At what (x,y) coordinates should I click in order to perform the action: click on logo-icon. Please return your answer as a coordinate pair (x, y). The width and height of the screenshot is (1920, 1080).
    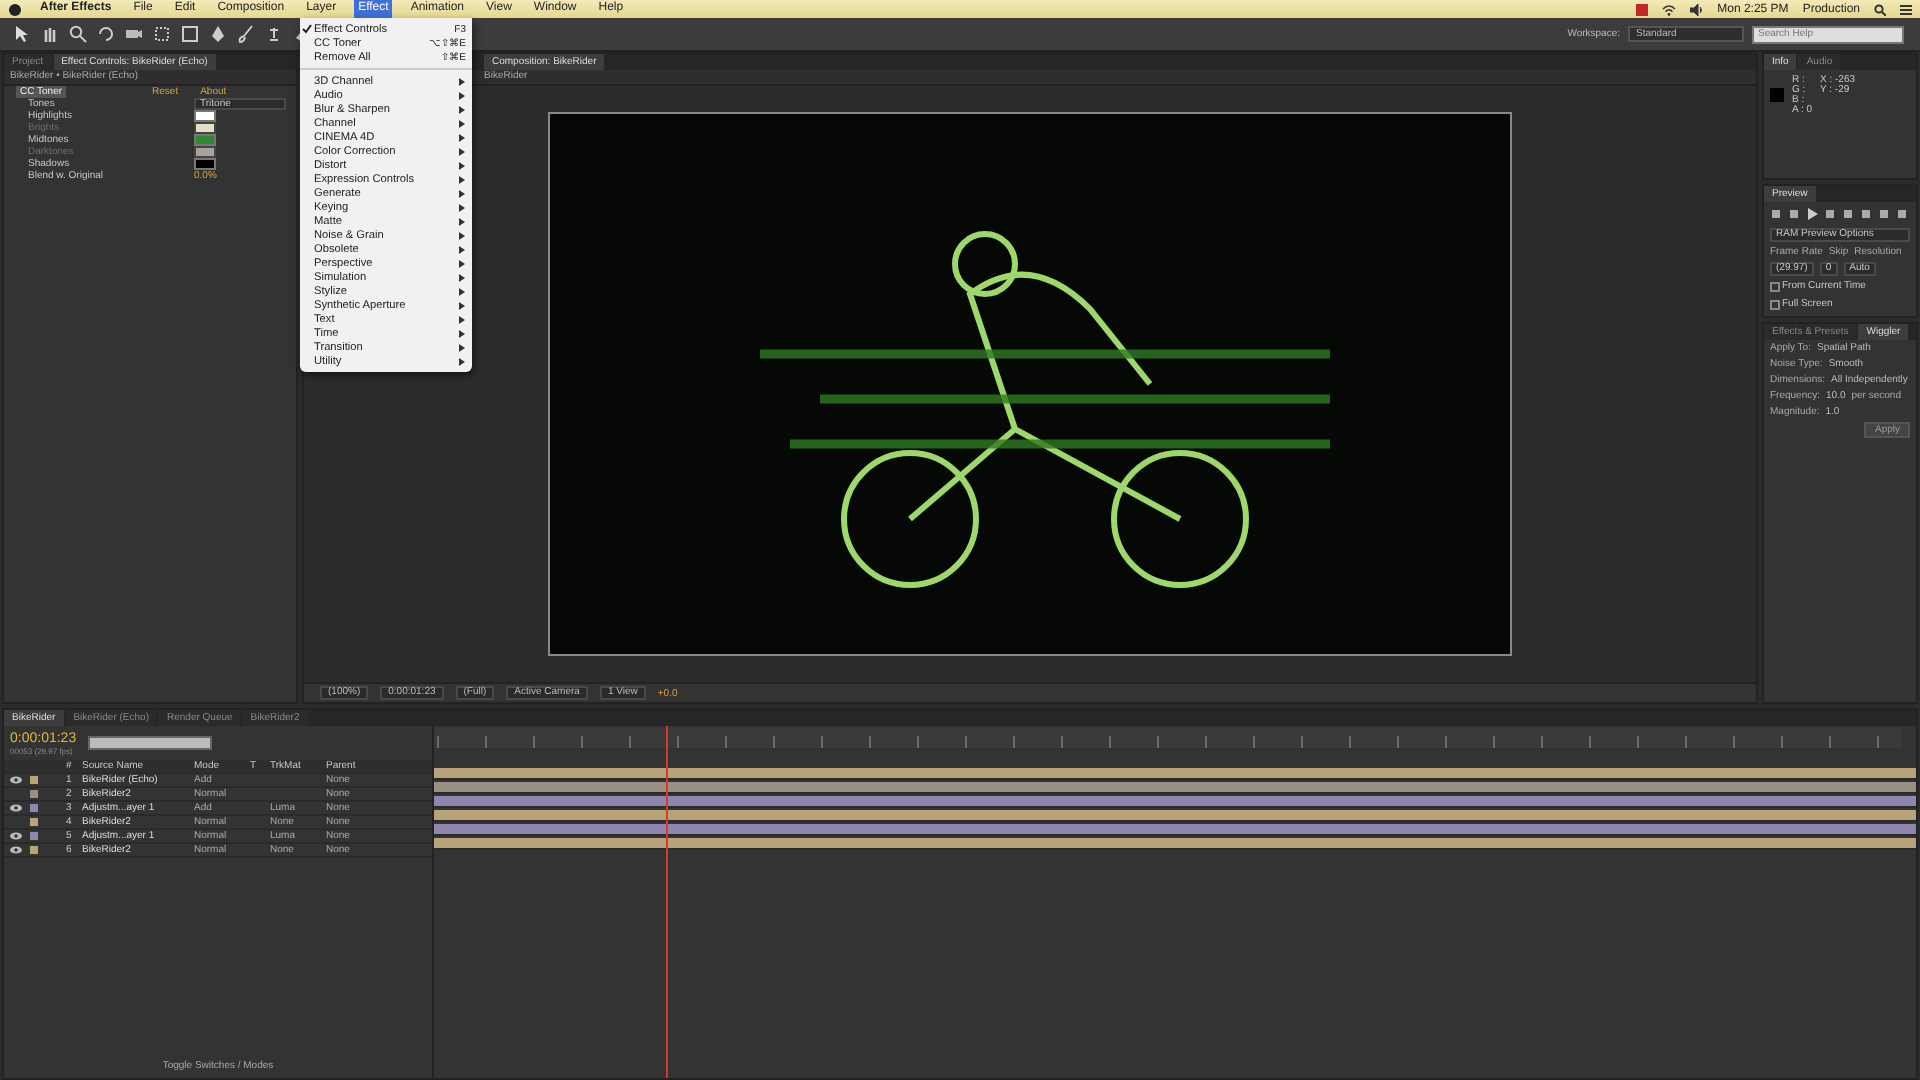
    Looking at the image, I should click on (15, 9).